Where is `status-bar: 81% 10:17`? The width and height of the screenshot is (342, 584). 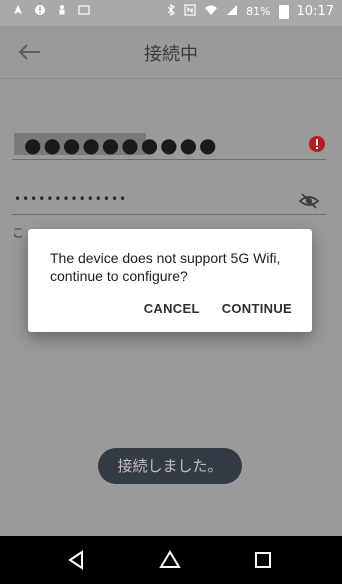
status-bar: 81% 10:17 is located at coordinates (171, 13).